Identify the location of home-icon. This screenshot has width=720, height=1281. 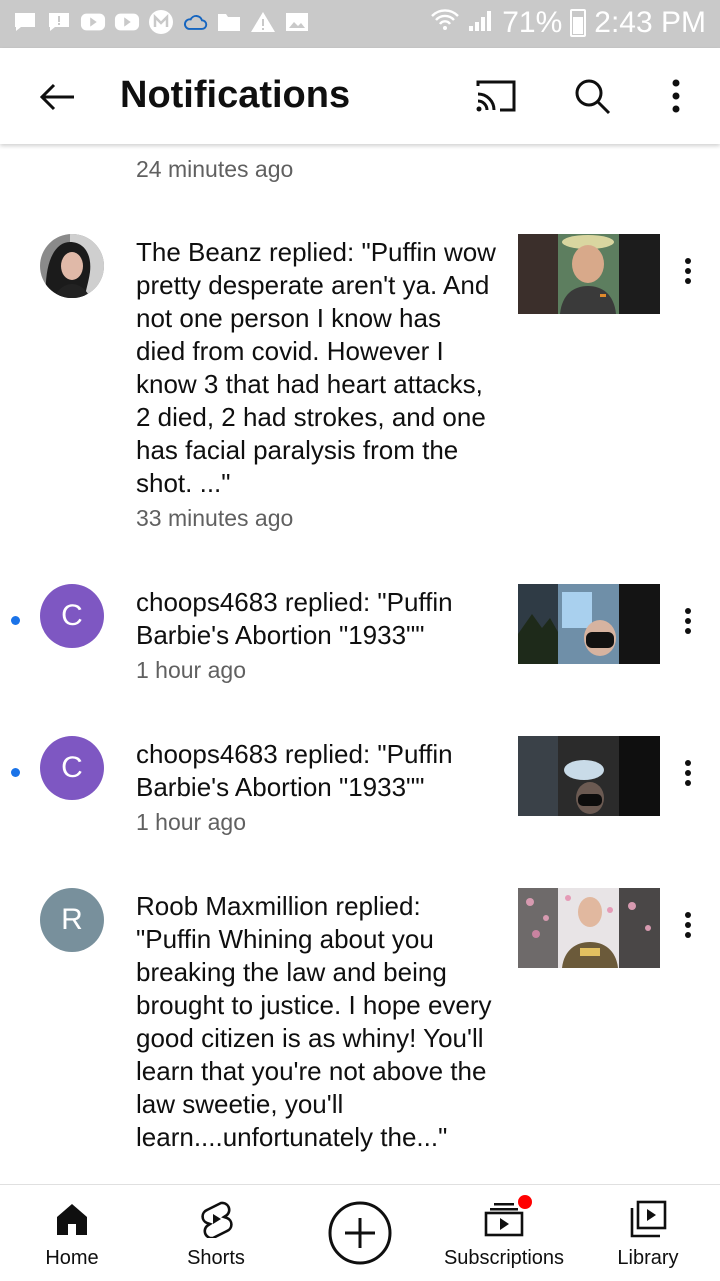
(72, 1219).